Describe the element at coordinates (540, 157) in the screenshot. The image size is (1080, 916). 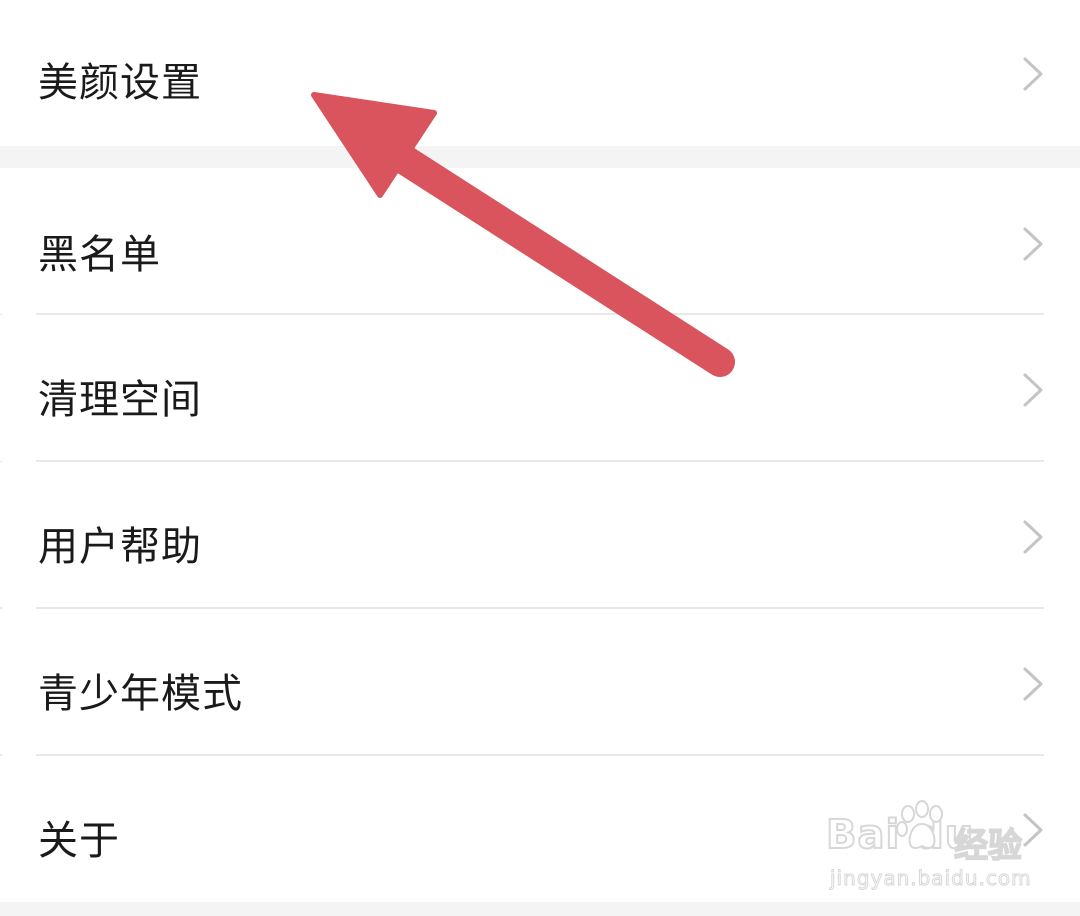
I see `section-gap` at that location.